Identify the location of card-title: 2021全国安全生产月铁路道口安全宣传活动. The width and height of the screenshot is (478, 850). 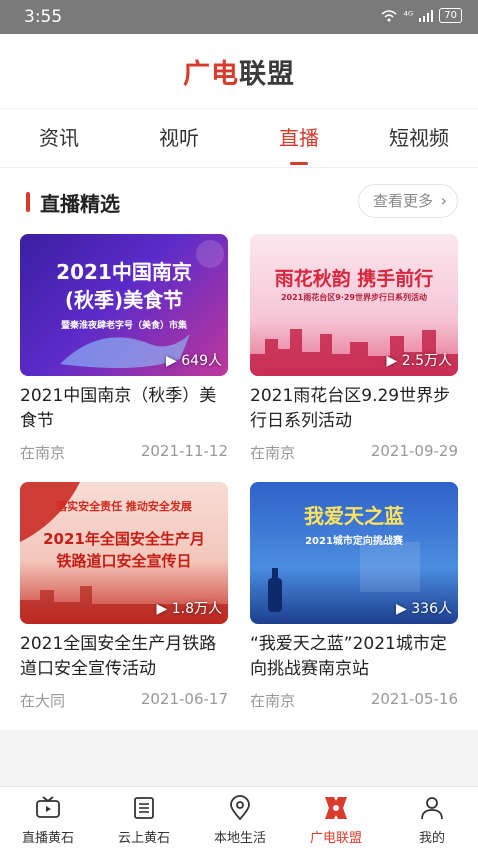
(118, 656).